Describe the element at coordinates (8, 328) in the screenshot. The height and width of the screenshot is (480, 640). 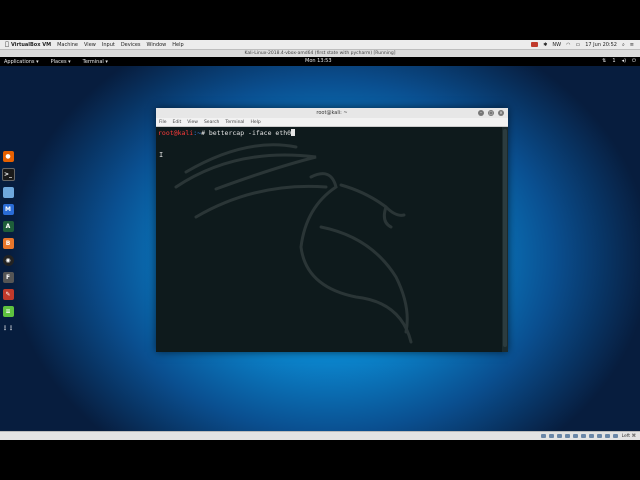
I see `apps-grid-icon: ⋮⋮` at that location.